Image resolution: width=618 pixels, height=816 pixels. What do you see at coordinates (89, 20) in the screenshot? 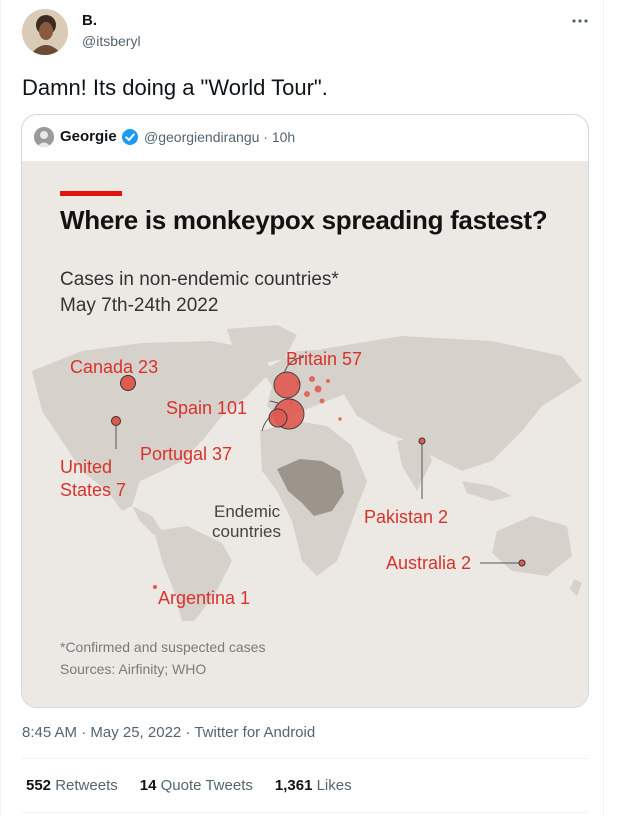
I see `display-name: B.` at bounding box center [89, 20].